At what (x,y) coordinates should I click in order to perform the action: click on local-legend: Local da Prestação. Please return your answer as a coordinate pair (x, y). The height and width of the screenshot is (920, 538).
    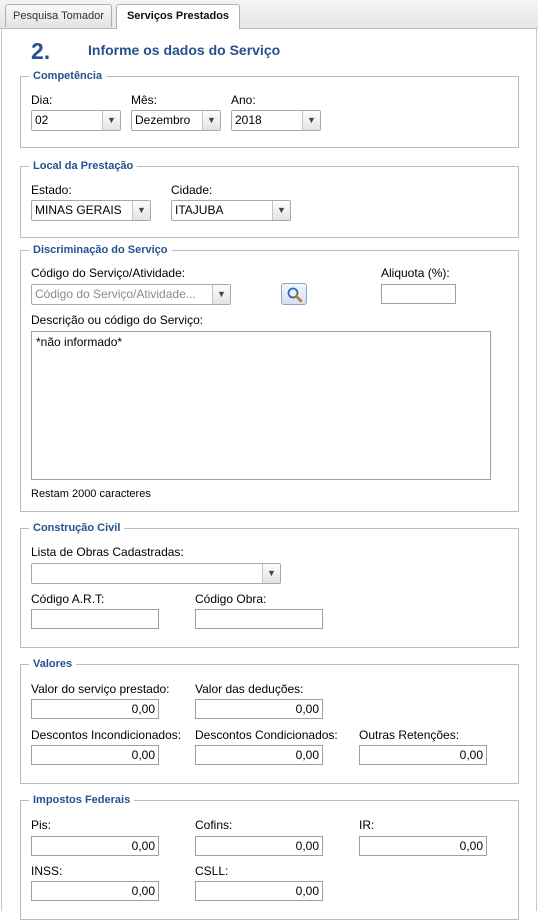
    Looking at the image, I should click on (83, 166).